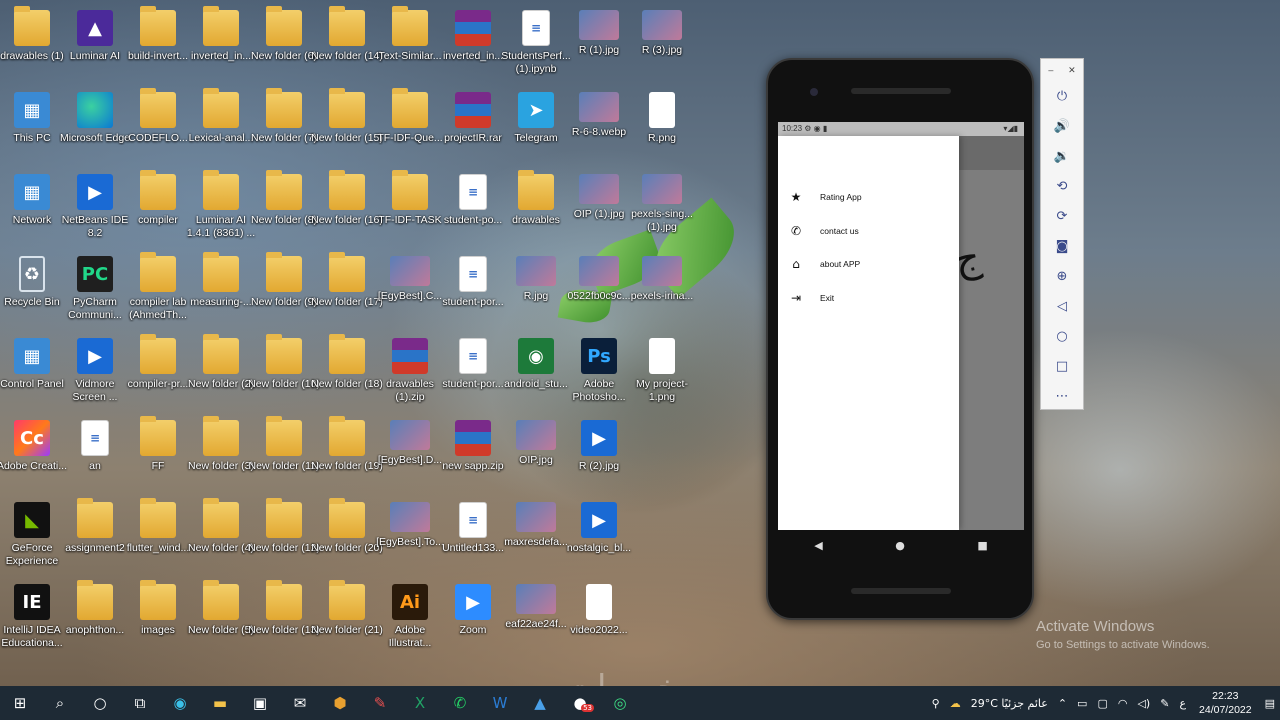 The image size is (1280, 720). What do you see at coordinates (221, 618) in the screenshot?
I see `desktop-icon: New folder (5)` at bounding box center [221, 618].